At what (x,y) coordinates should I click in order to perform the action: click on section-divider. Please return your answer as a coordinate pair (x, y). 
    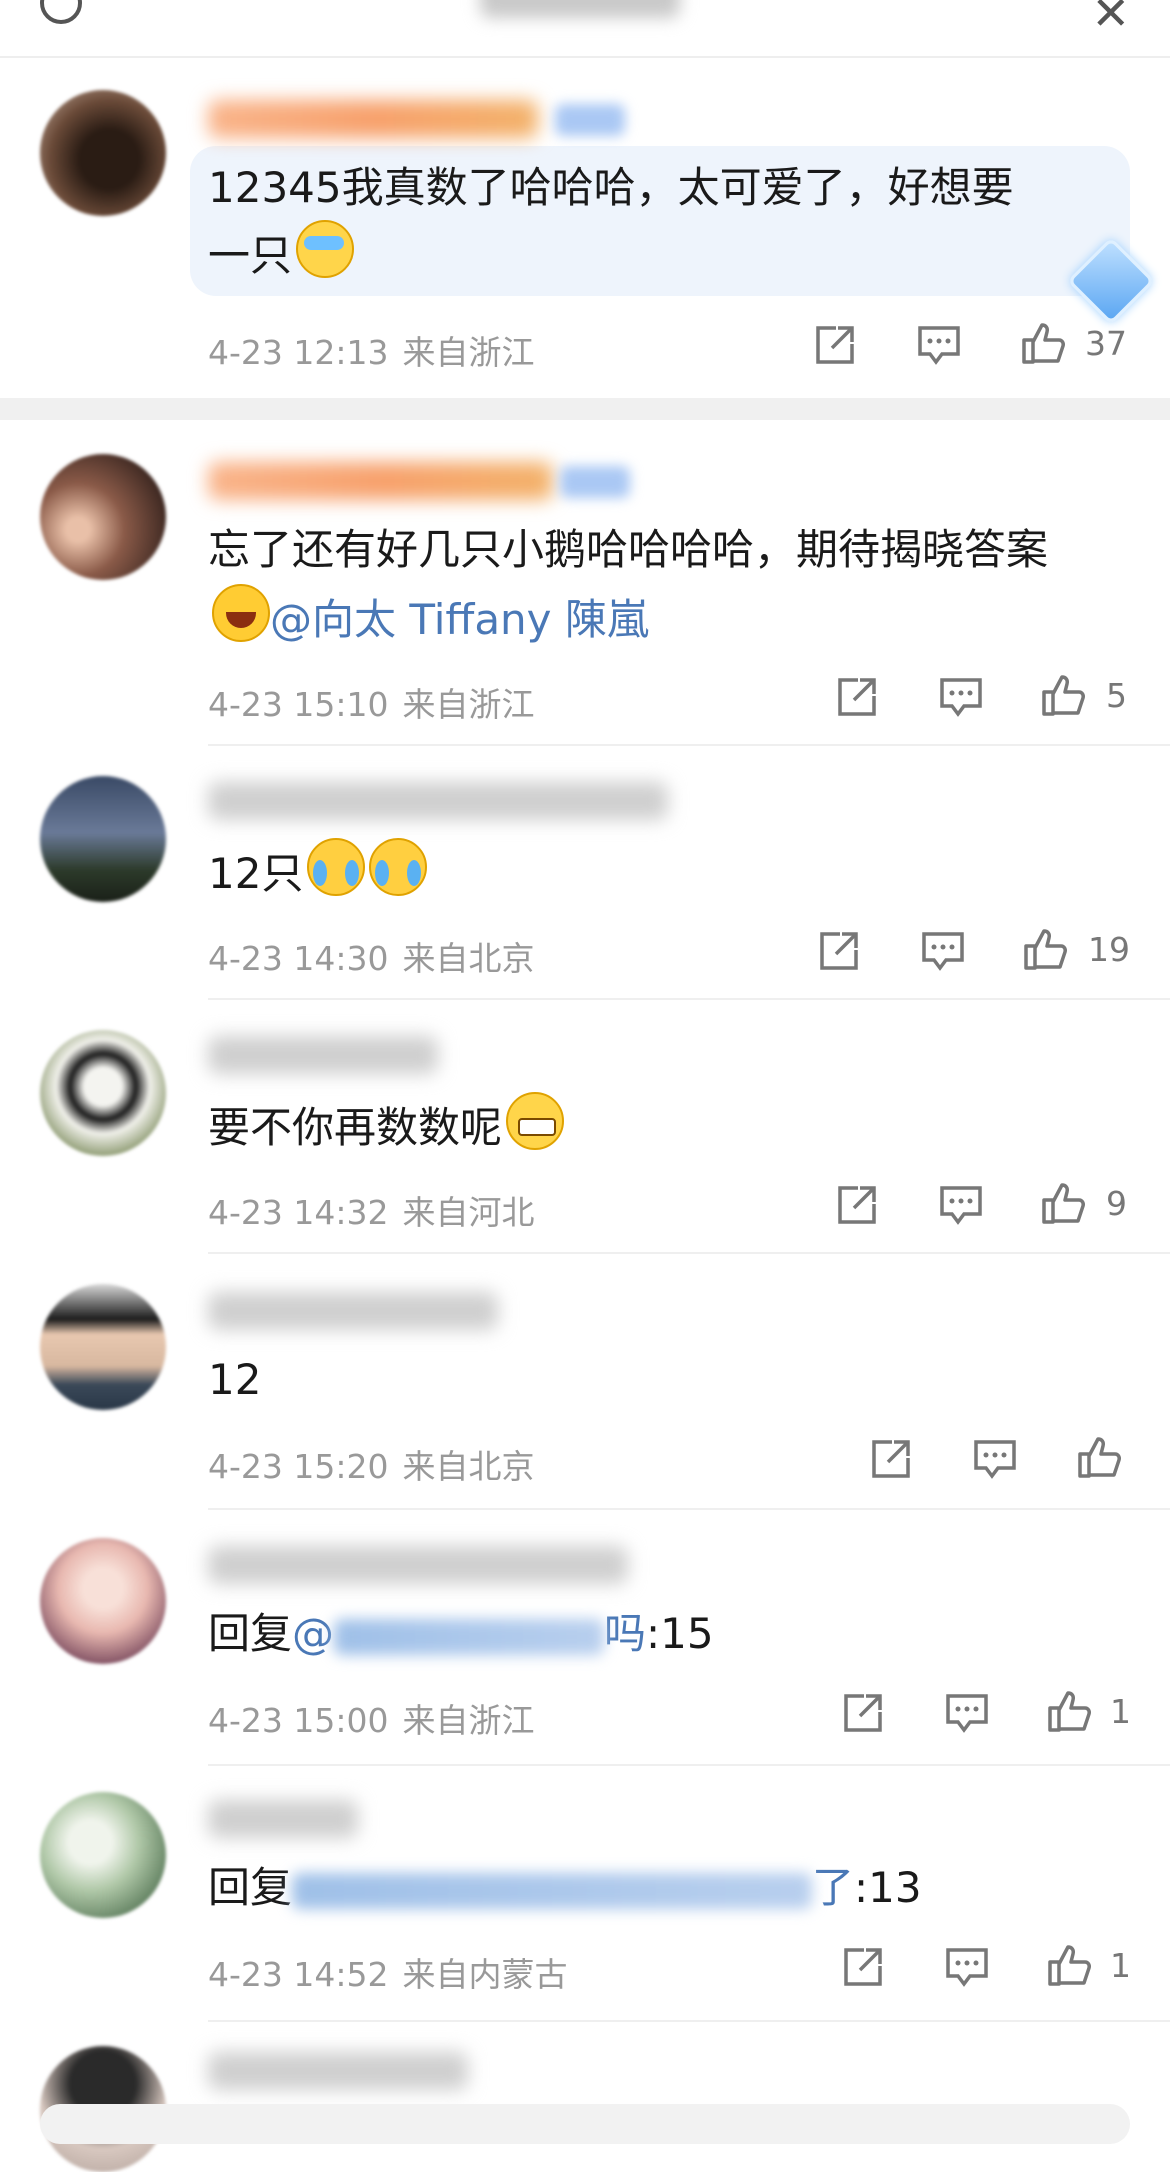
    Looking at the image, I should click on (585, 409).